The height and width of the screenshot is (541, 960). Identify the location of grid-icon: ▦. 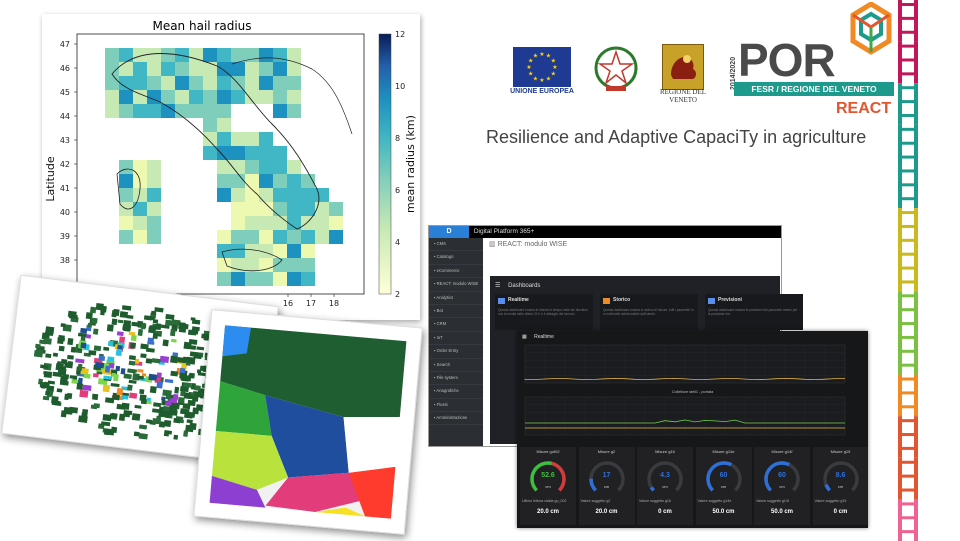
(524, 337).